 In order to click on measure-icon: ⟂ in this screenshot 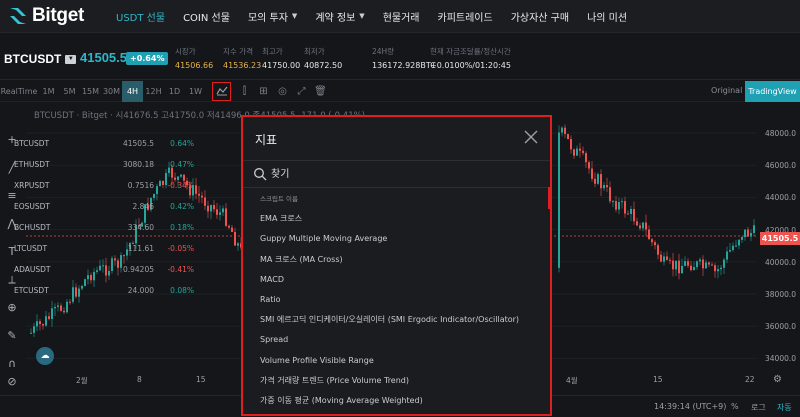, I will do `click(12, 280)`.